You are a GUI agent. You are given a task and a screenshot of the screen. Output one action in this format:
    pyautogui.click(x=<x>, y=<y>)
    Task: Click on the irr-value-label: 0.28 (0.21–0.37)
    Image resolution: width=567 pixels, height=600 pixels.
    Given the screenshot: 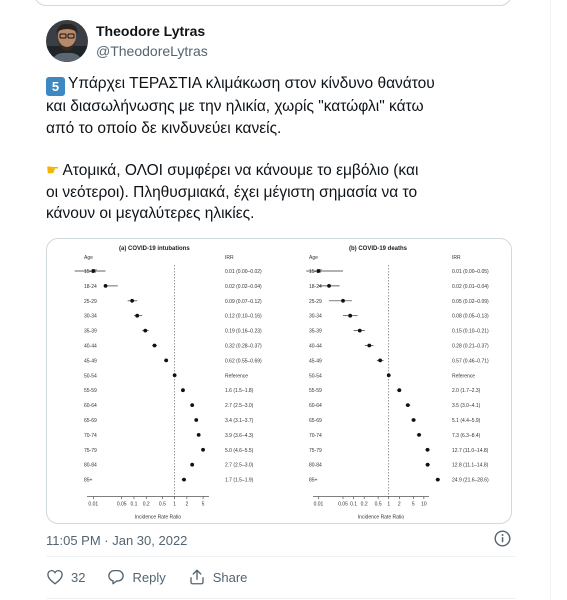 What is the action you would take?
    pyautogui.click(x=470, y=347)
    